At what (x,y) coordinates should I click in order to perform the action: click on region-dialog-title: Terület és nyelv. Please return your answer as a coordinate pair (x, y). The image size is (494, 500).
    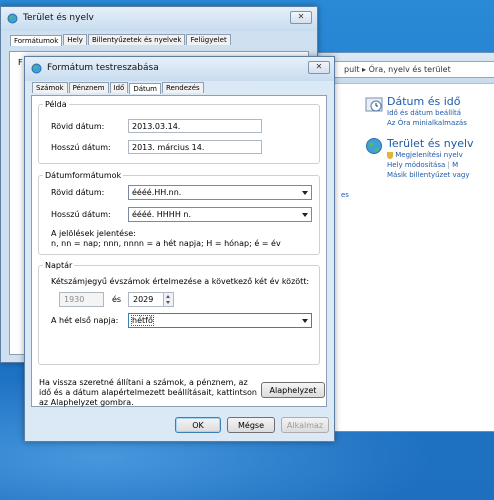
    Looking at the image, I should click on (58, 18).